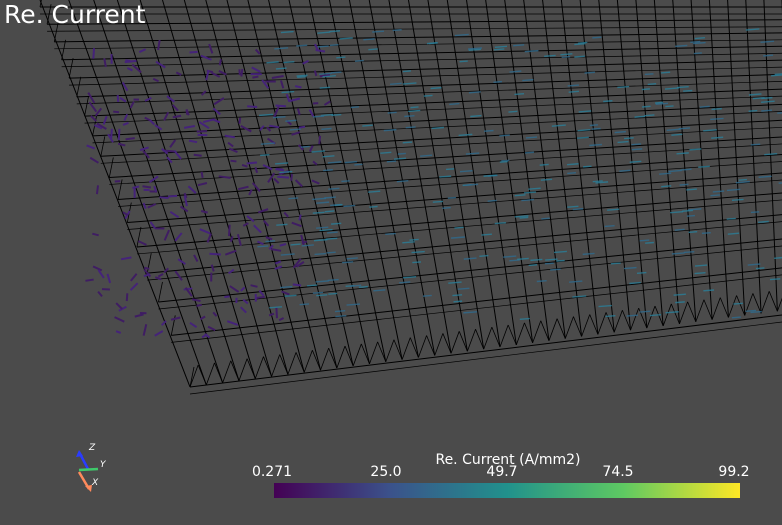 The height and width of the screenshot is (525, 782). What do you see at coordinates (386, 472) in the screenshot?
I see `colorbar-tick-label: 25.0` at bounding box center [386, 472].